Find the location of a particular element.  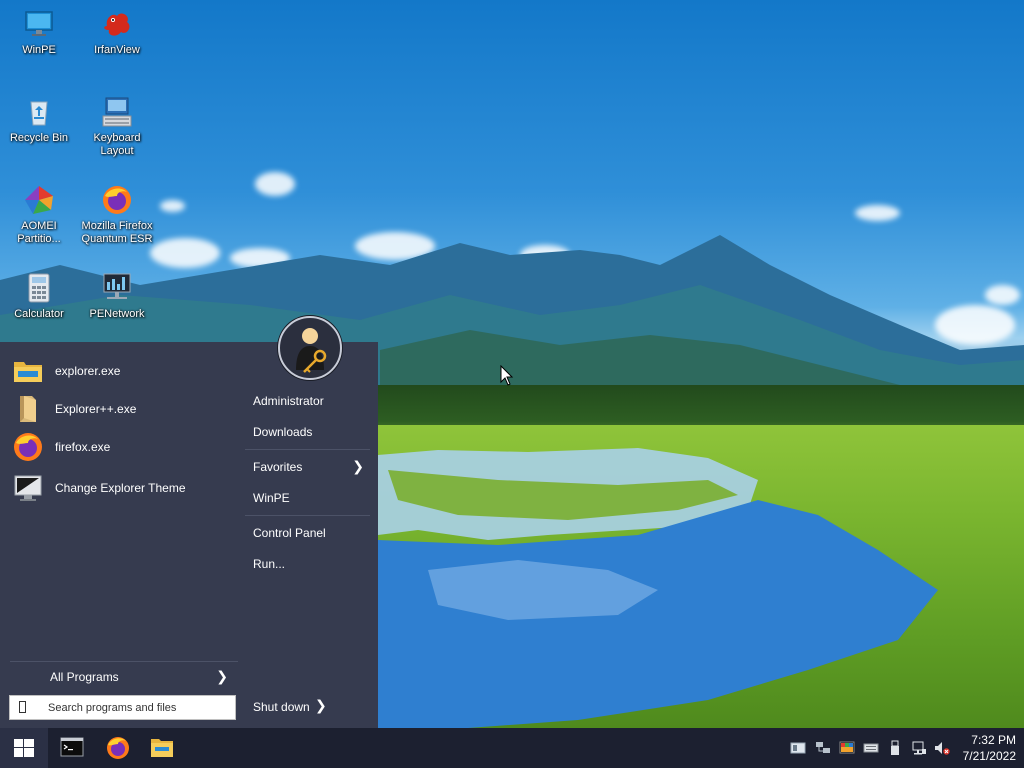

network-icon is located at coordinates (117, 288).